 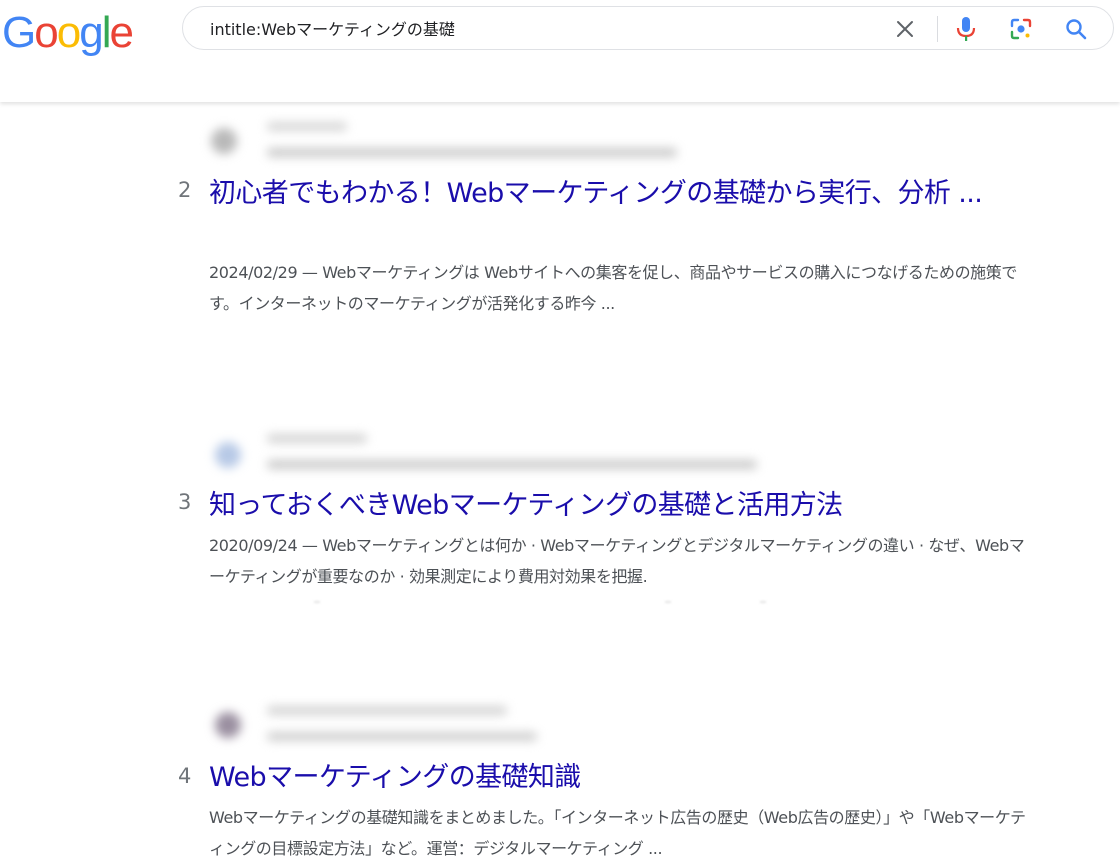 I want to click on search-button, so click(x=1076, y=29).